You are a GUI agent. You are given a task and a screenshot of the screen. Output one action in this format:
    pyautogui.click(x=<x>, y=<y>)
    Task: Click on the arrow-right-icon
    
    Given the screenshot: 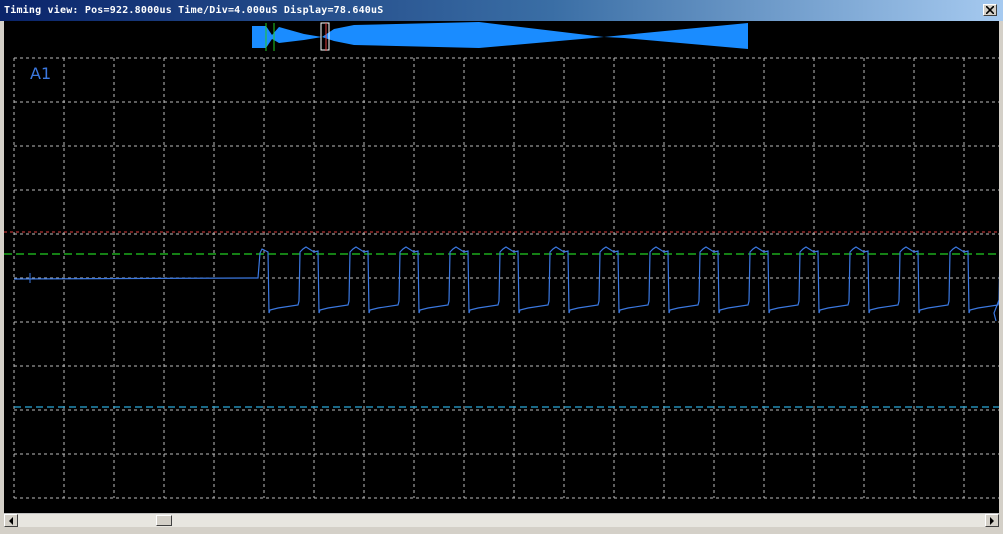 What is the action you would take?
    pyautogui.click(x=992, y=521)
    